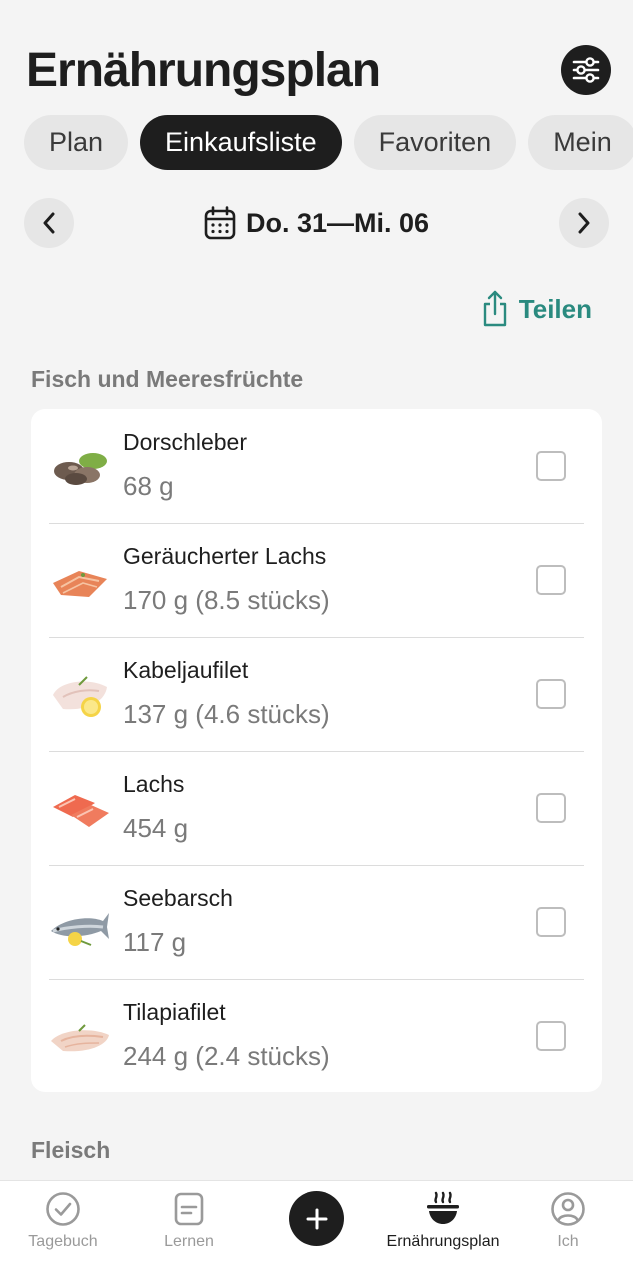  I want to click on nav-ernaehrungsplan: Ernährungsplan, so click(443, 1221).